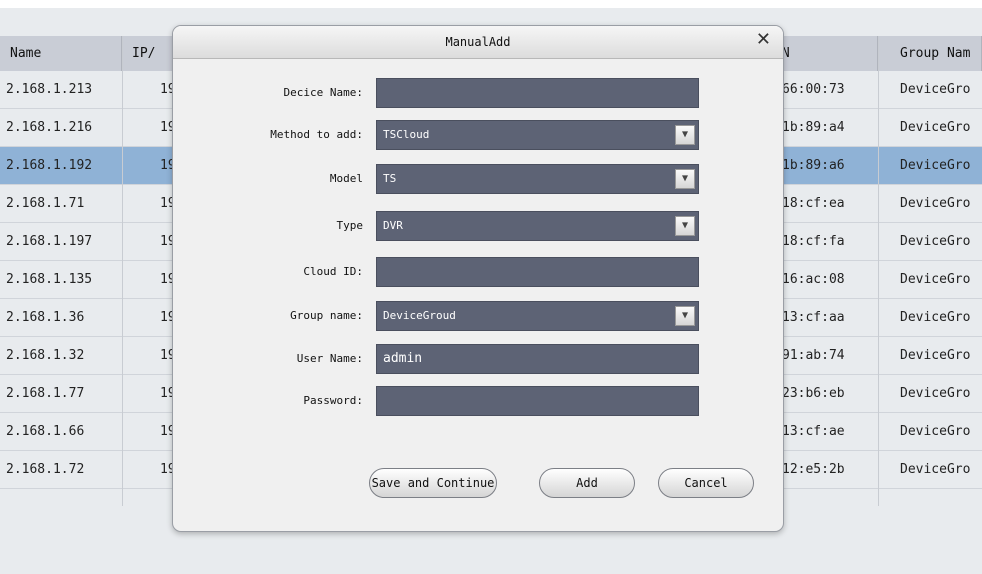  What do you see at coordinates (45, 317) in the screenshot?
I see `cell-name: 2.168.1.36` at bounding box center [45, 317].